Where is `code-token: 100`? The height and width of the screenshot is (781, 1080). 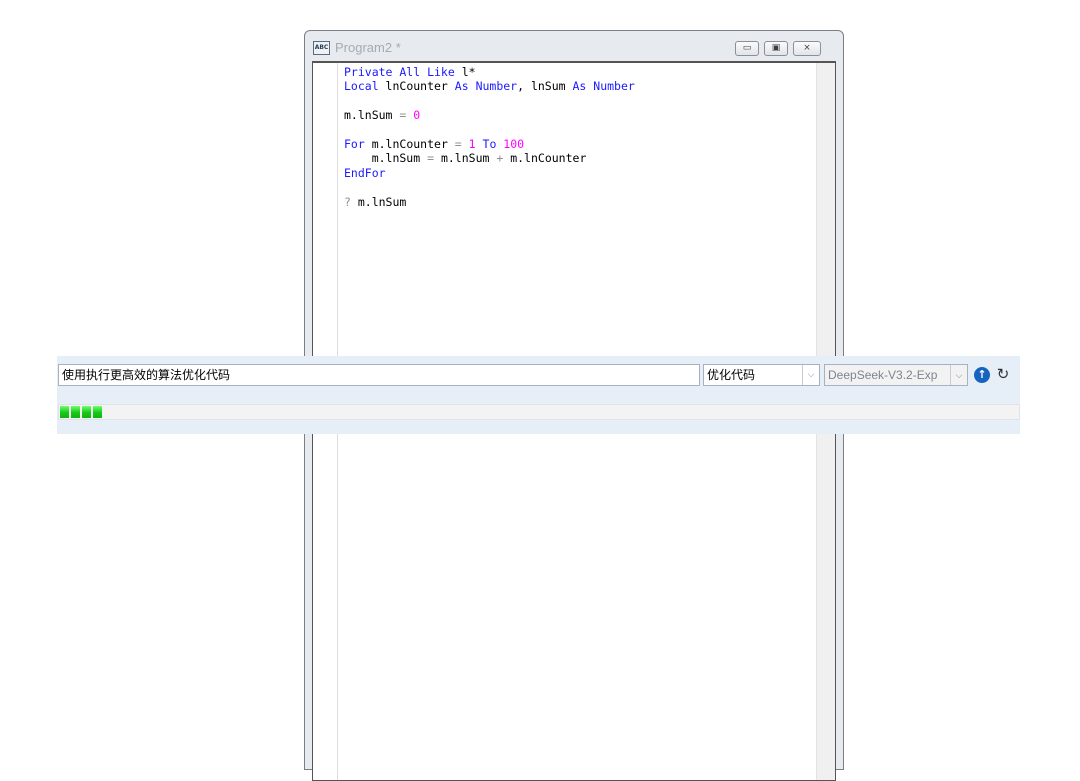 code-token: 100 is located at coordinates (514, 144).